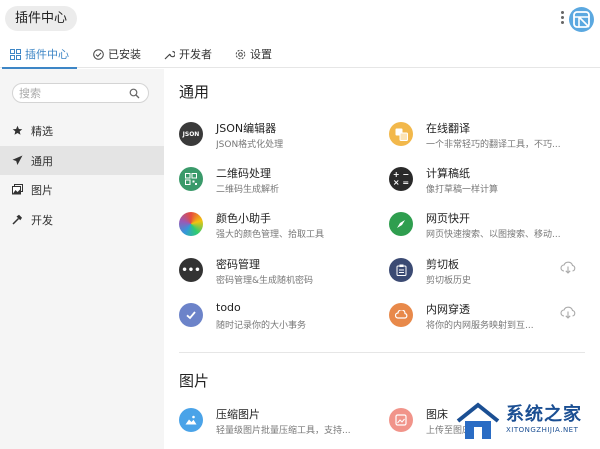 This screenshot has width=600, height=449. I want to click on plugin-card-qrcode: 二维码处理 二维码生成解析, so click(284, 185).